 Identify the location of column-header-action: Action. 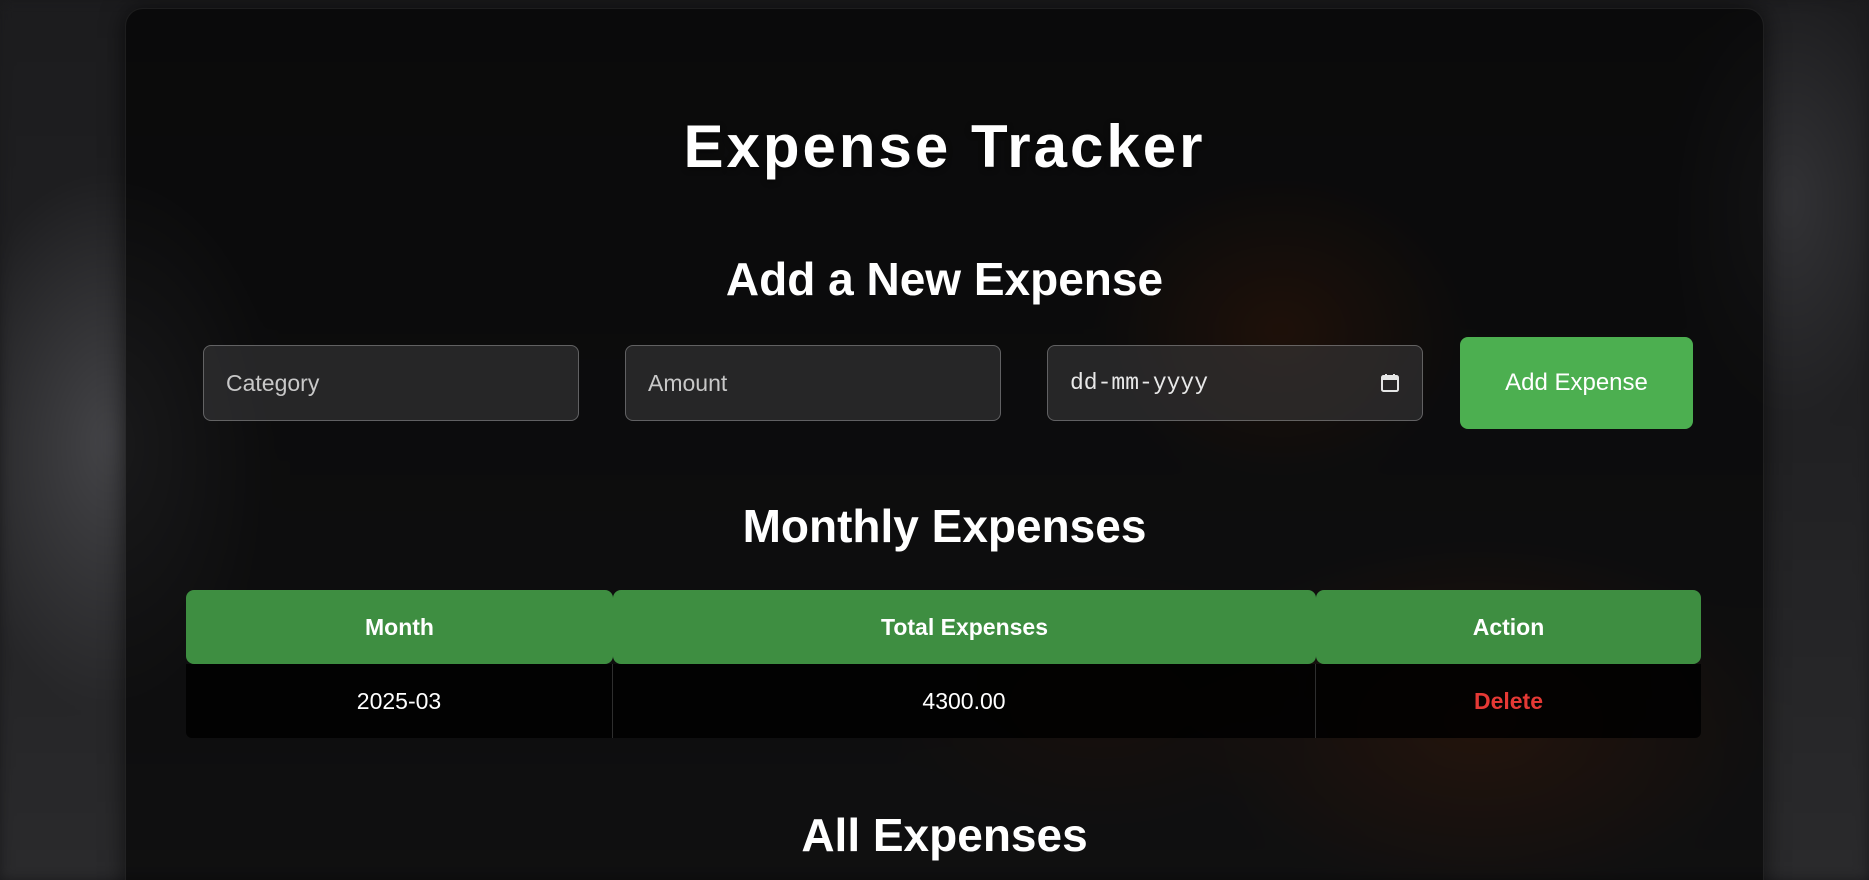
(1508, 627).